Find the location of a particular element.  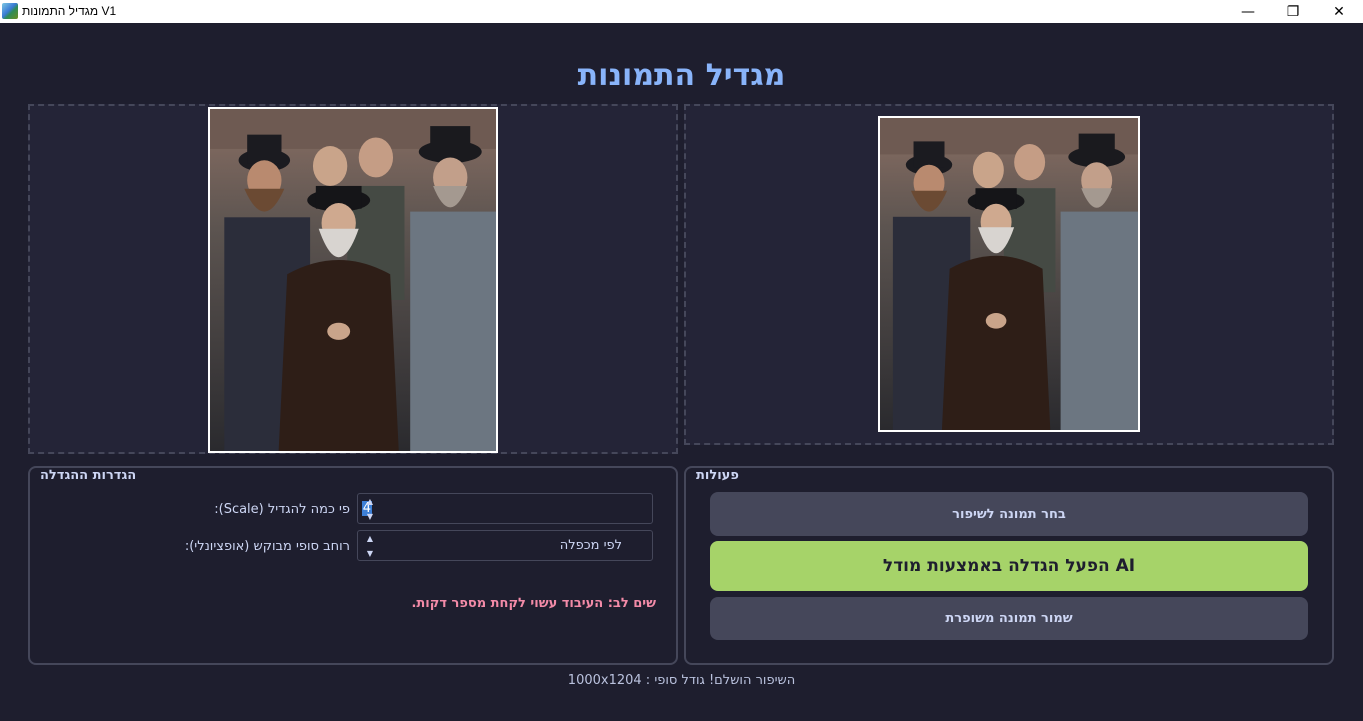

width-spin-arrows: ▲ ▼ is located at coordinates (370, 545).